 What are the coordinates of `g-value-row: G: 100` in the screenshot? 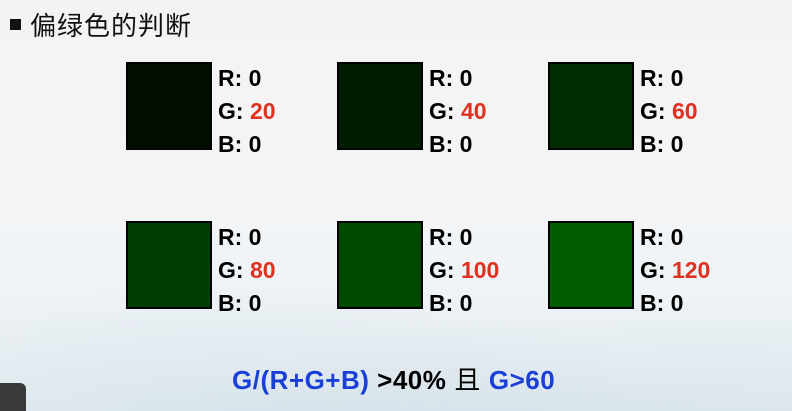 It's located at (464, 270).